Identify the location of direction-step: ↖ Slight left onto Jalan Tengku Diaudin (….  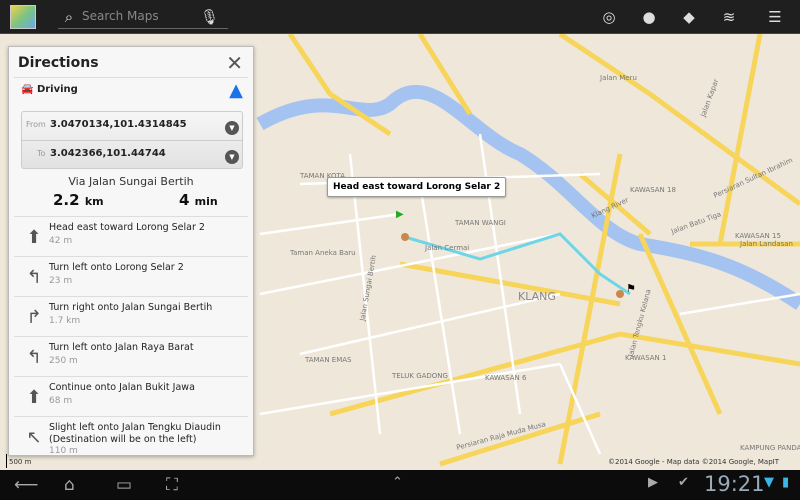
(131, 436).